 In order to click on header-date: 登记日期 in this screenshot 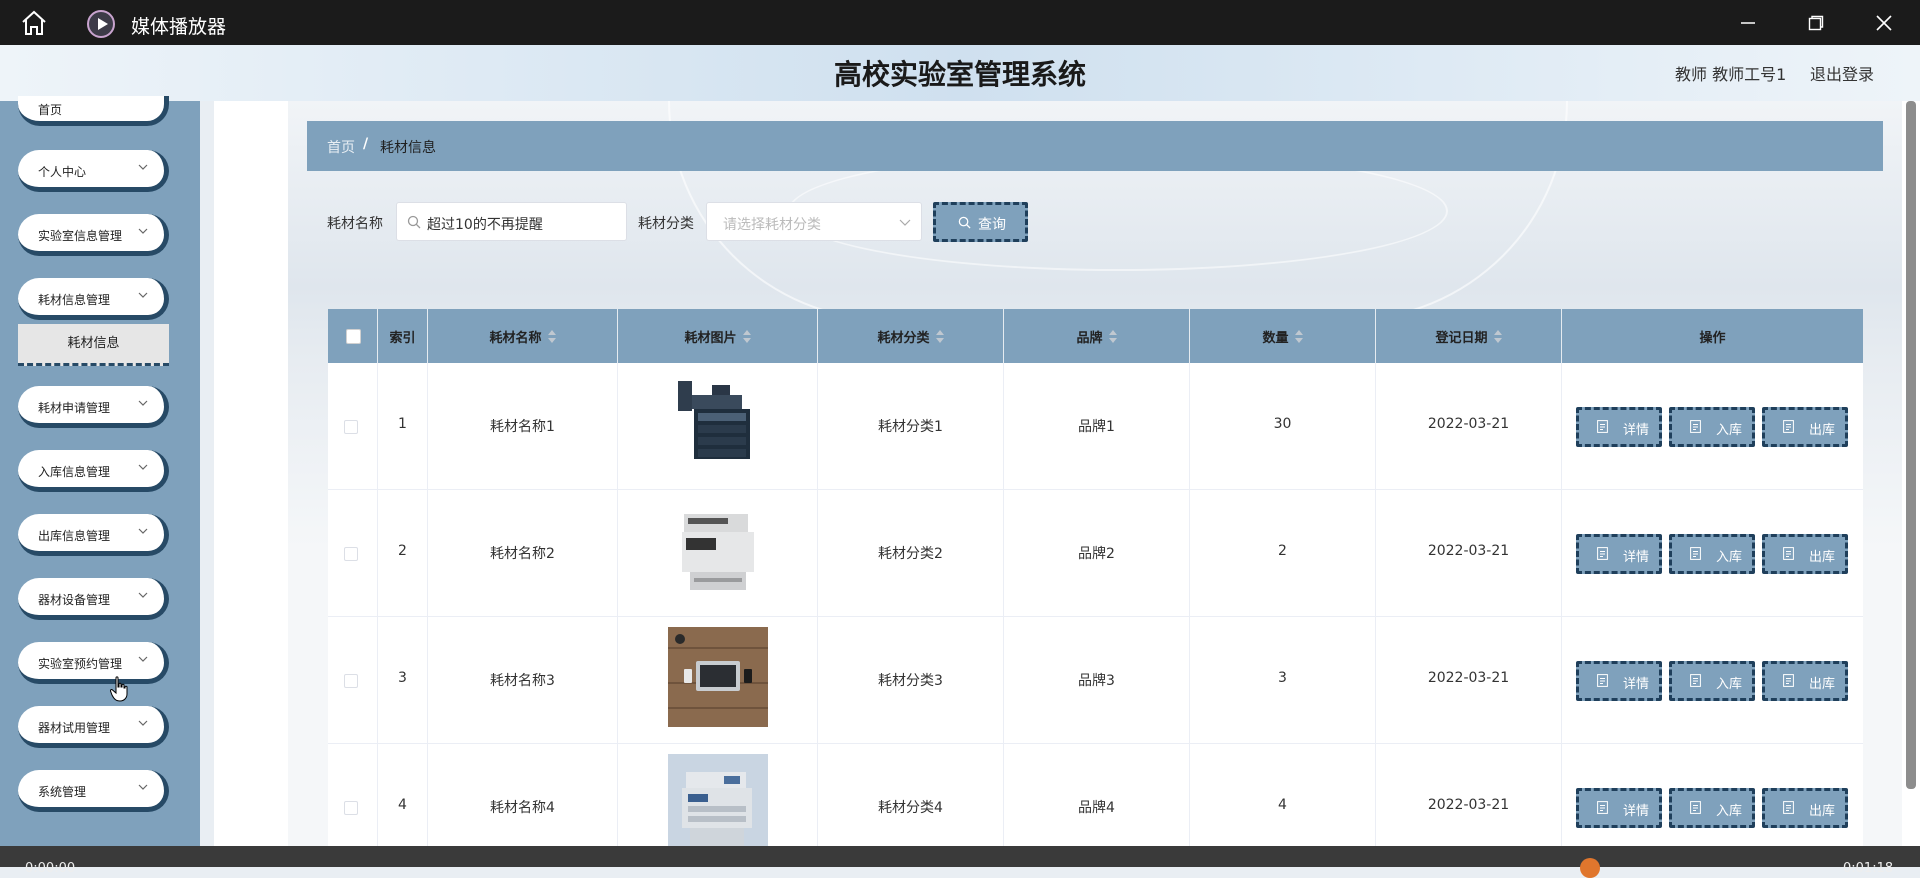, I will do `click(1469, 336)`.